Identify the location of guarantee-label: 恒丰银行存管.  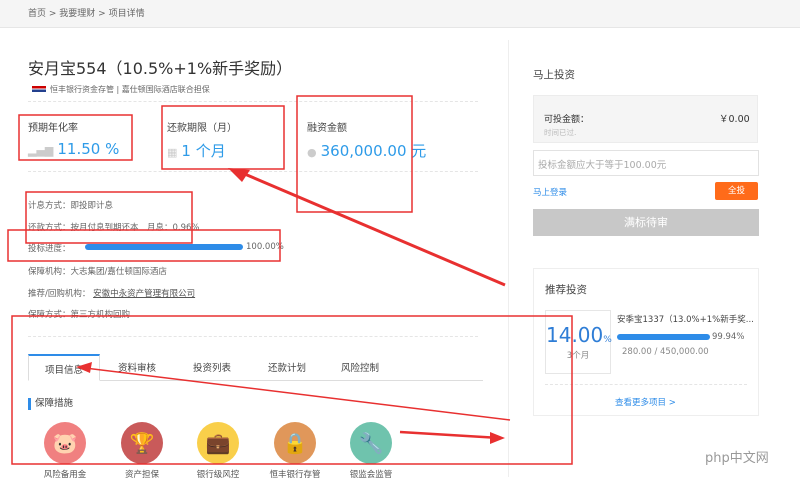
(295, 475).